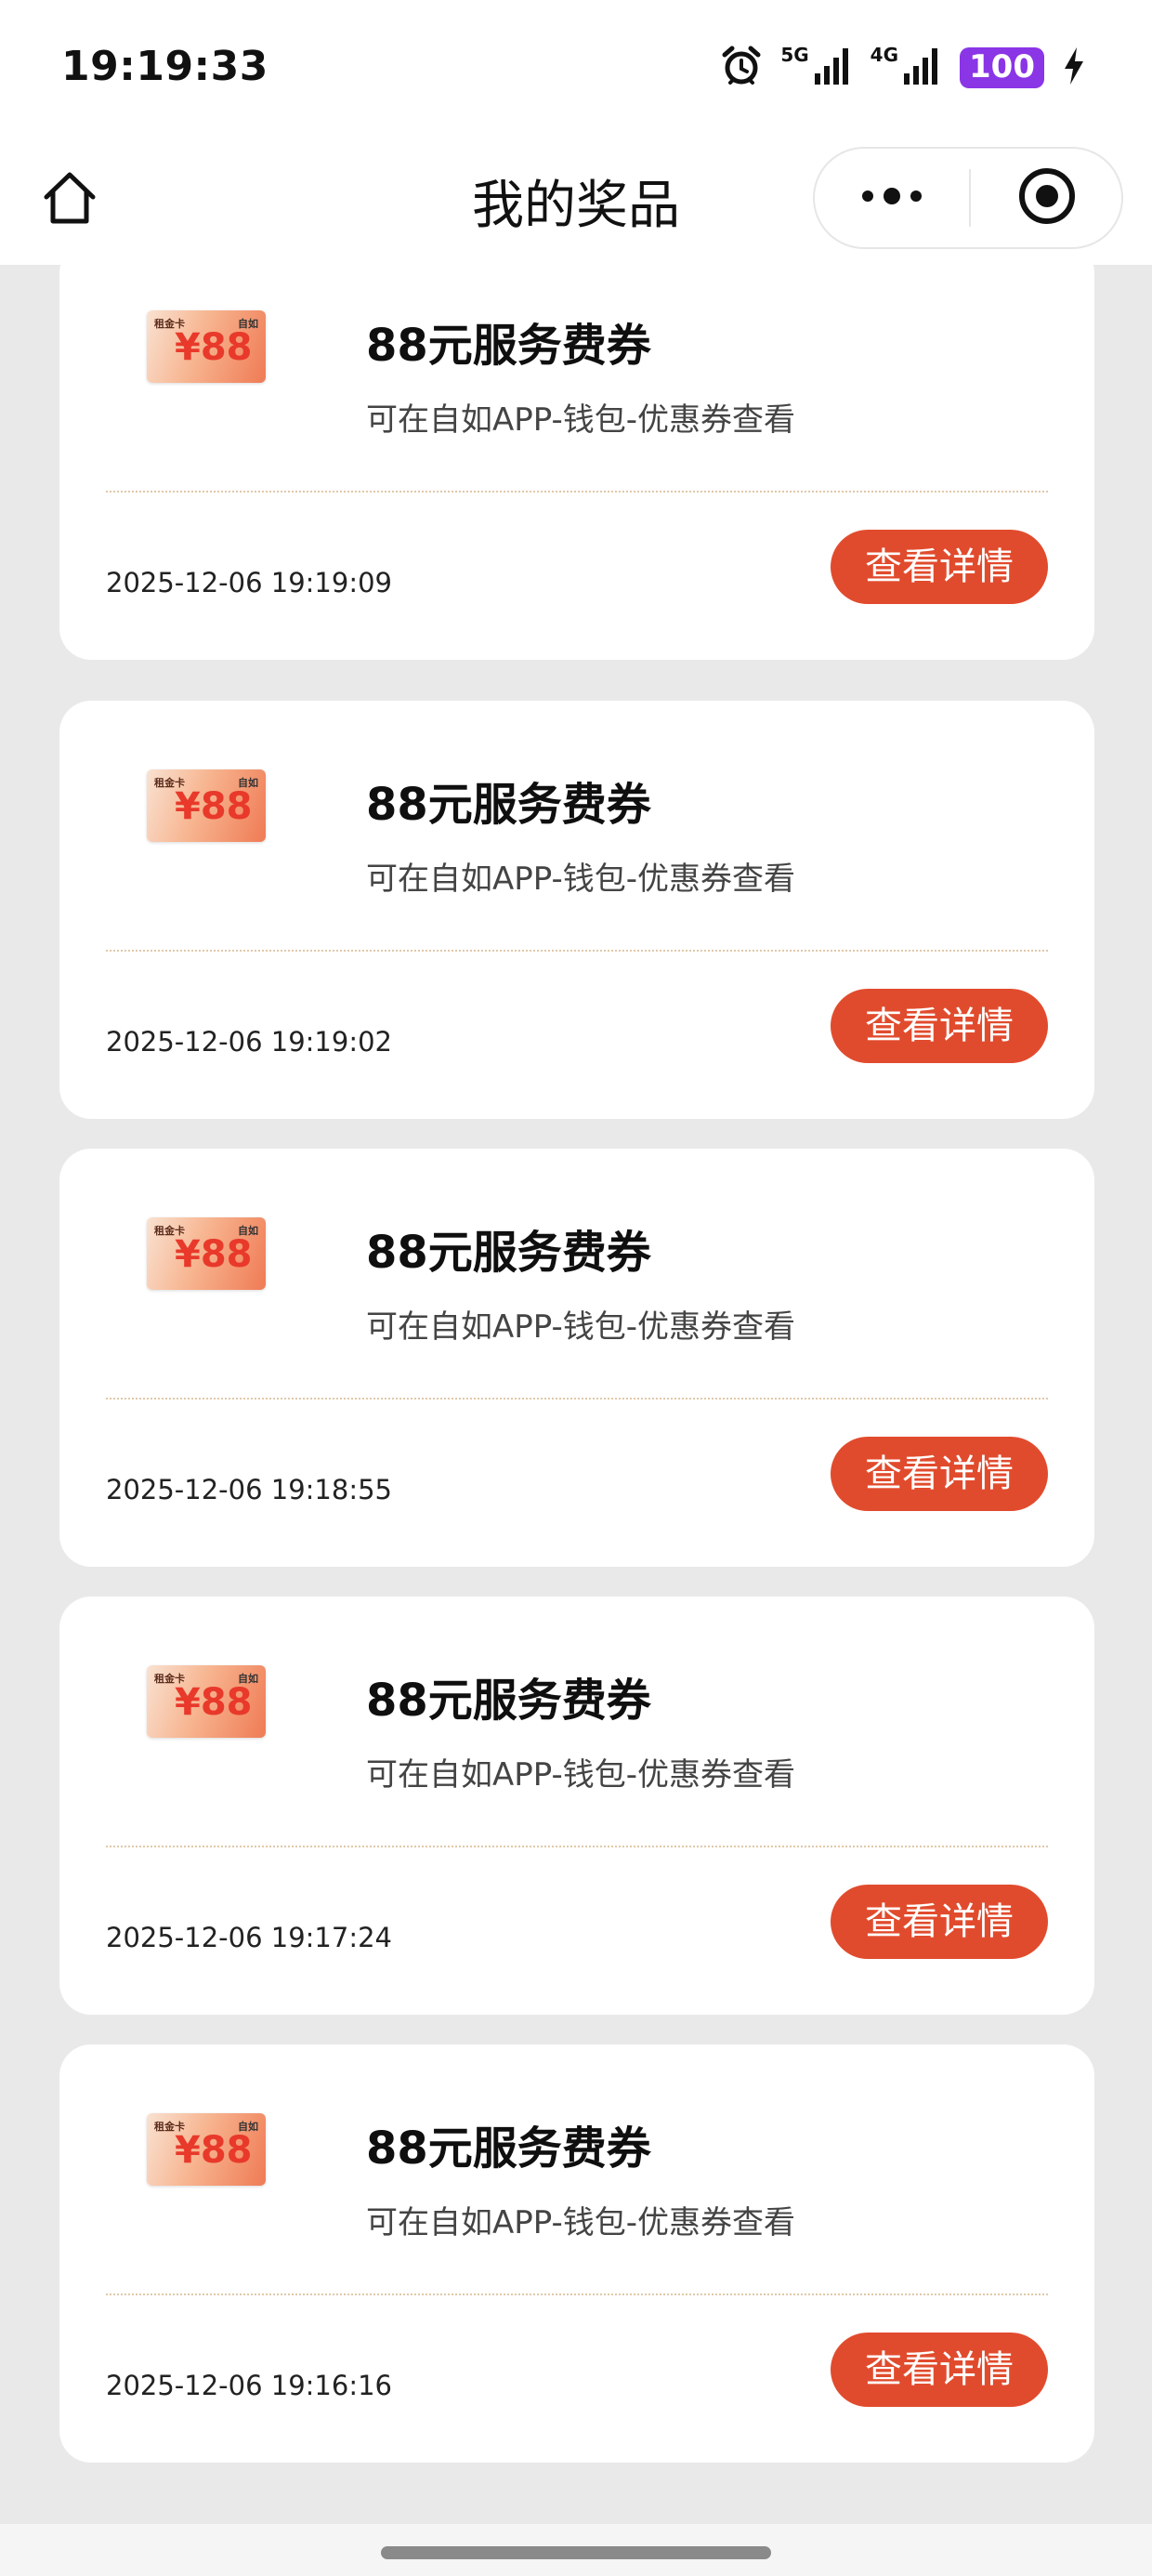 This screenshot has width=1152, height=2576. I want to click on status-time: 19:19:33, so click(164, 66).